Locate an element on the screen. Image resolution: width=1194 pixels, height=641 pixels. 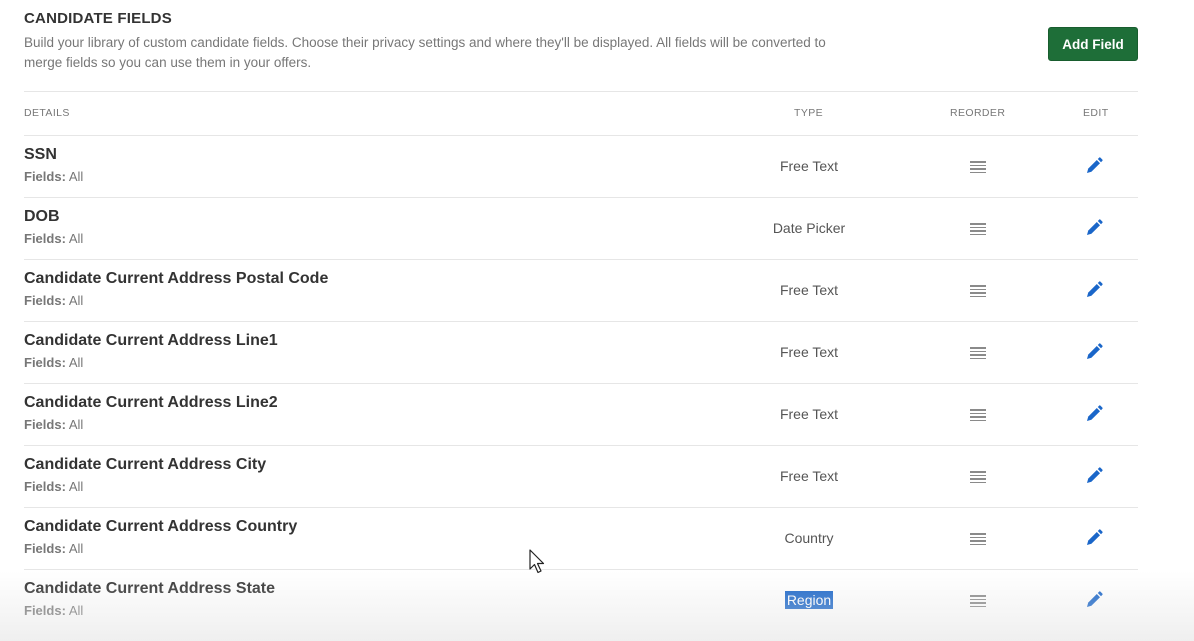
field-name: Candidate Current Address Line2 is located at coordinates (151, 402).